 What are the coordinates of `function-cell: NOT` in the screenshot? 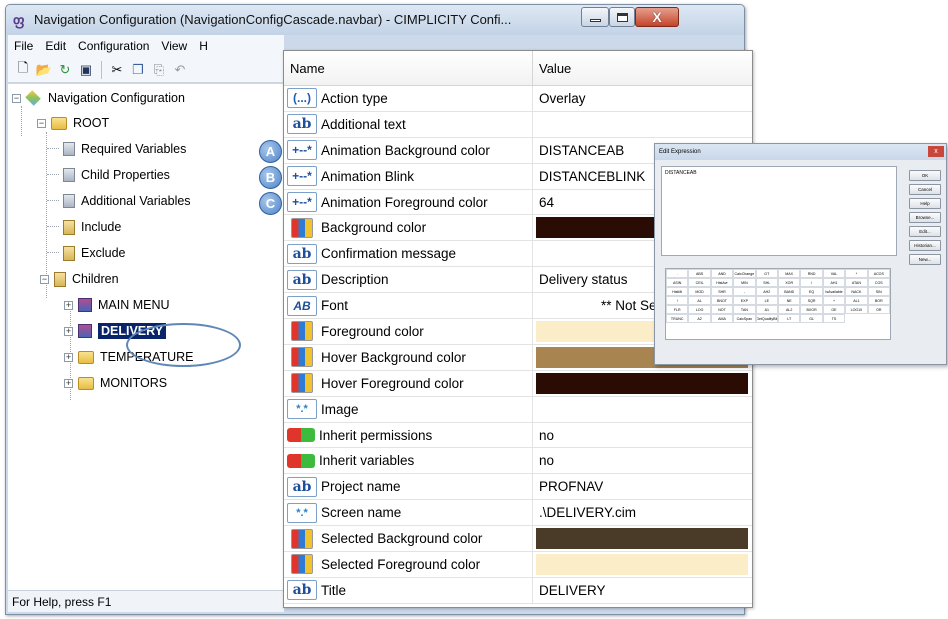 It's located at (722, 309).